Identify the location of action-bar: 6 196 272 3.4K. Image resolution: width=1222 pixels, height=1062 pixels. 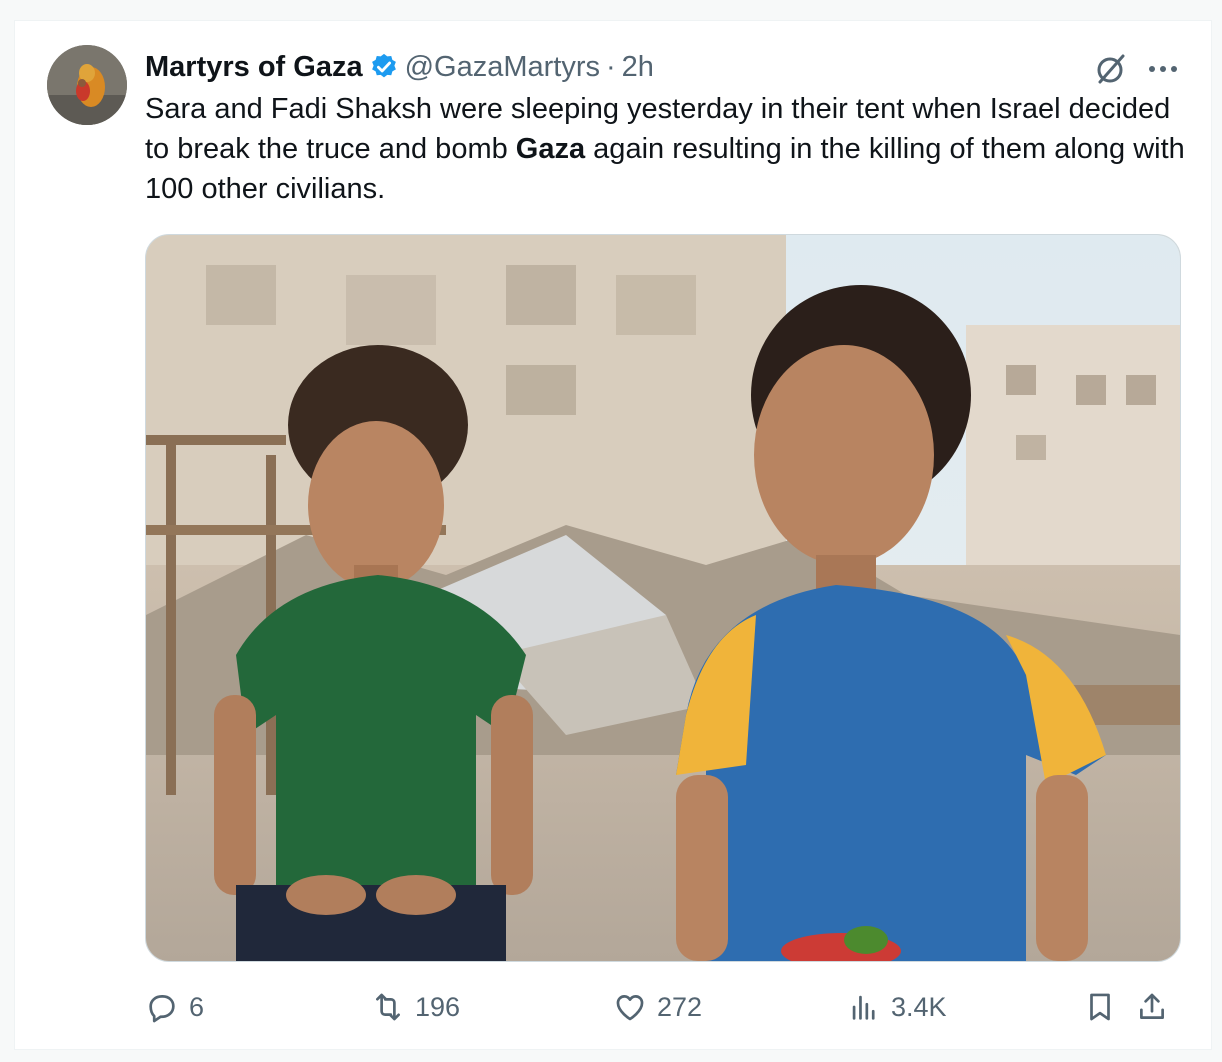
(665, 1007).